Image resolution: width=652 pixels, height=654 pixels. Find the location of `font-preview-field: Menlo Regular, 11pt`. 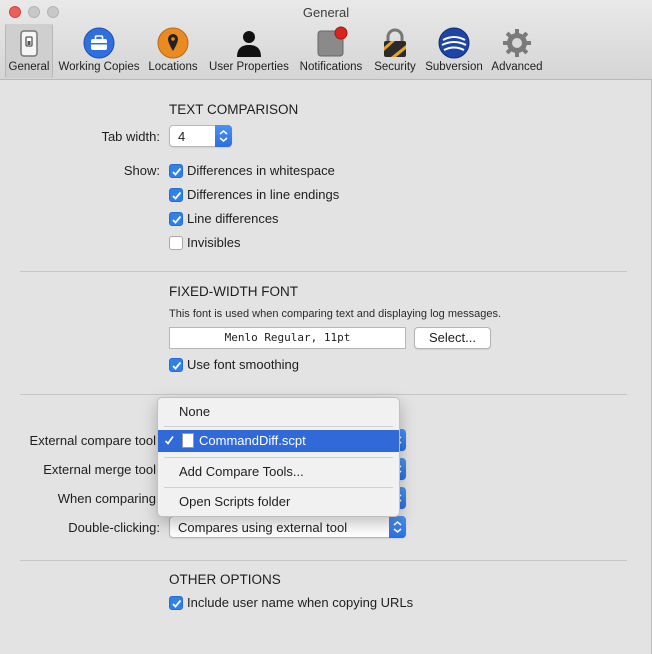

font-preview-field: Menlo Regular, 11pt is located at coordinates (287, 338).